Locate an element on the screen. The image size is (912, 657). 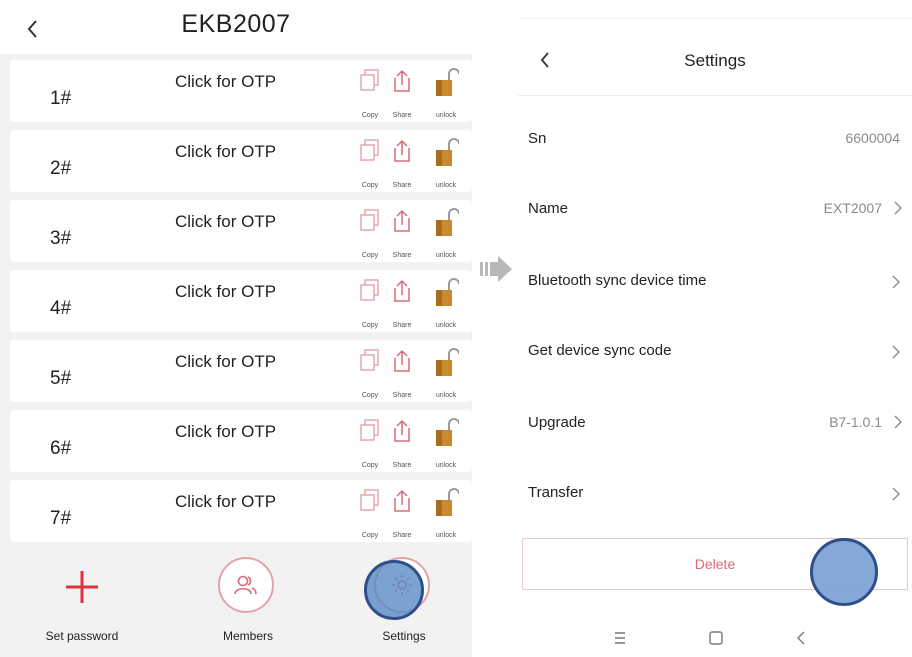
bluetooth-sync-label: Bluetooth sync device time is located at coordinates (617, 280).